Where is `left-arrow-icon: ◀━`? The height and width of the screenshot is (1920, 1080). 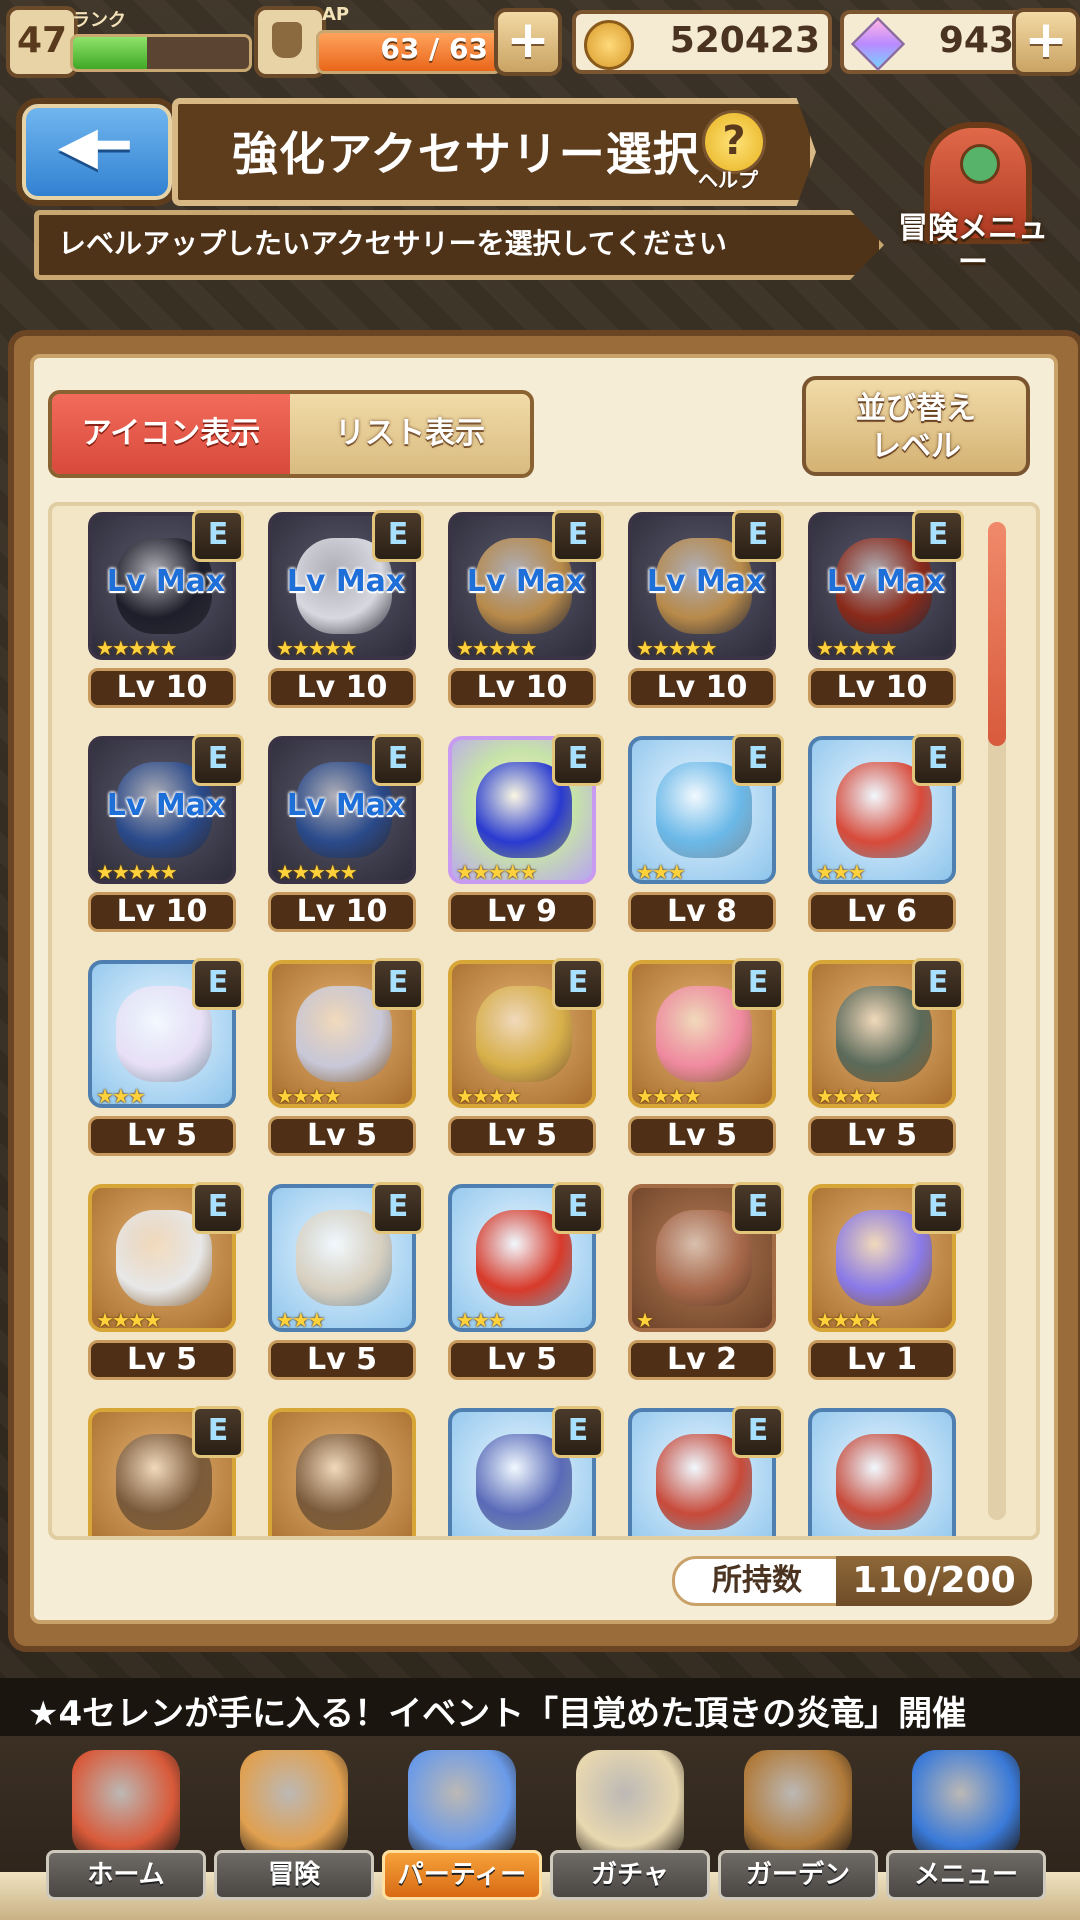
left-arrow-icon: ◀━ is located at coordinates (94, 146).